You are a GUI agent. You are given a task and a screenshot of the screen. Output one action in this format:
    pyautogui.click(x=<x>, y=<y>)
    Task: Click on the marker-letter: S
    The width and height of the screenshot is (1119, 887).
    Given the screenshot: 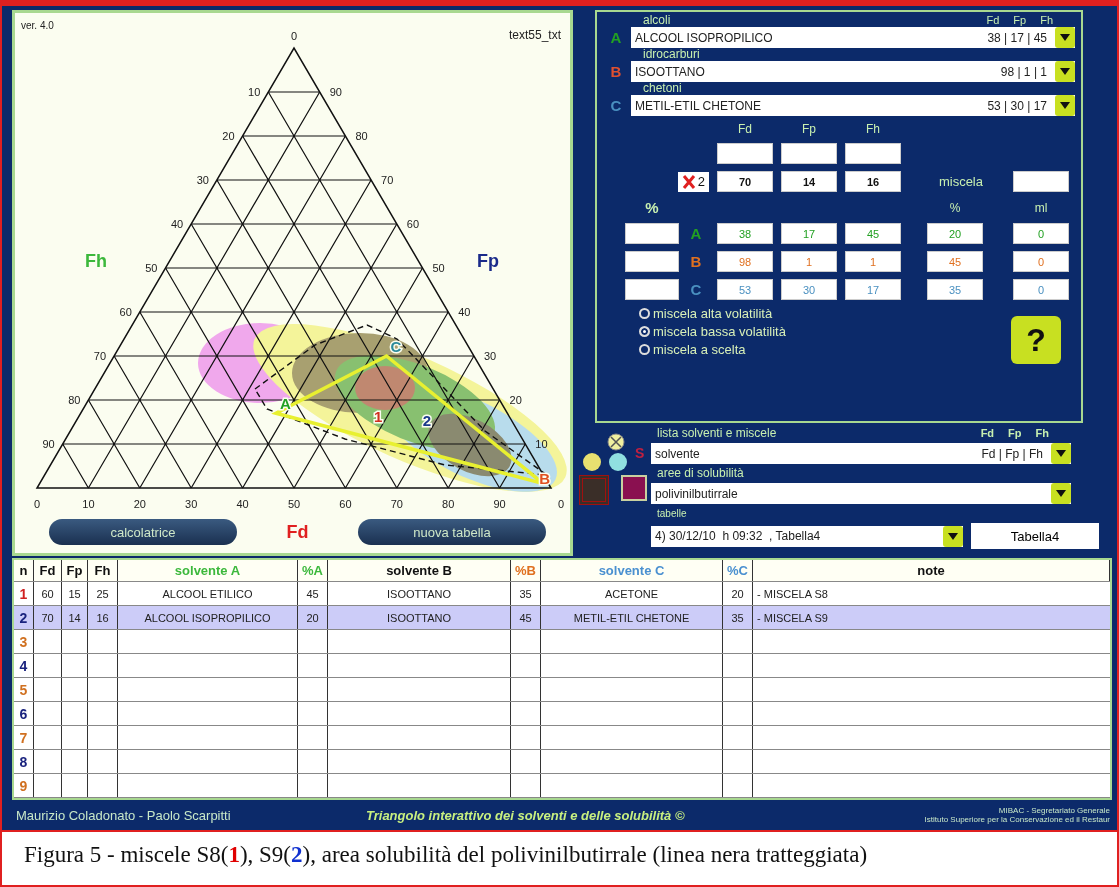 What is the action you would take?
    pyautogui.click(x=640, y=453)
    